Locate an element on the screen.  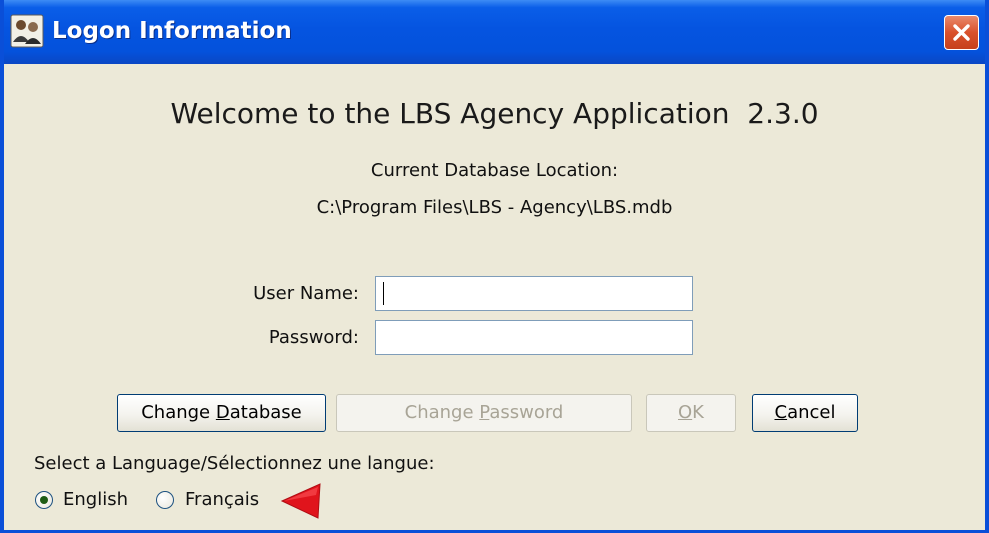
red-arrow-icon is located at coordinates (300, 501).